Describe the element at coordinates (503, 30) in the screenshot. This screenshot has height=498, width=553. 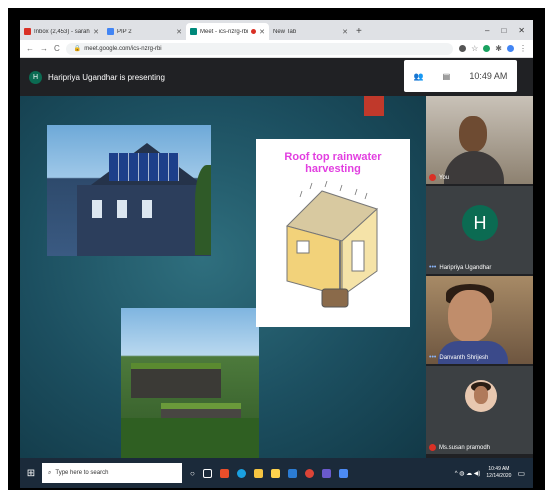
I see `maximize-button: □` at that location.